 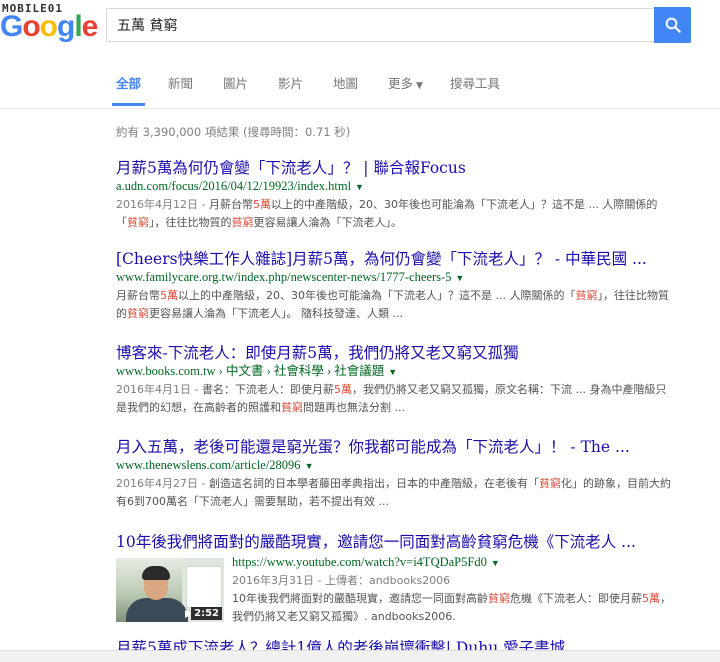 I want to click on thumbnail-shelf-board, so click(x=204, y=587).